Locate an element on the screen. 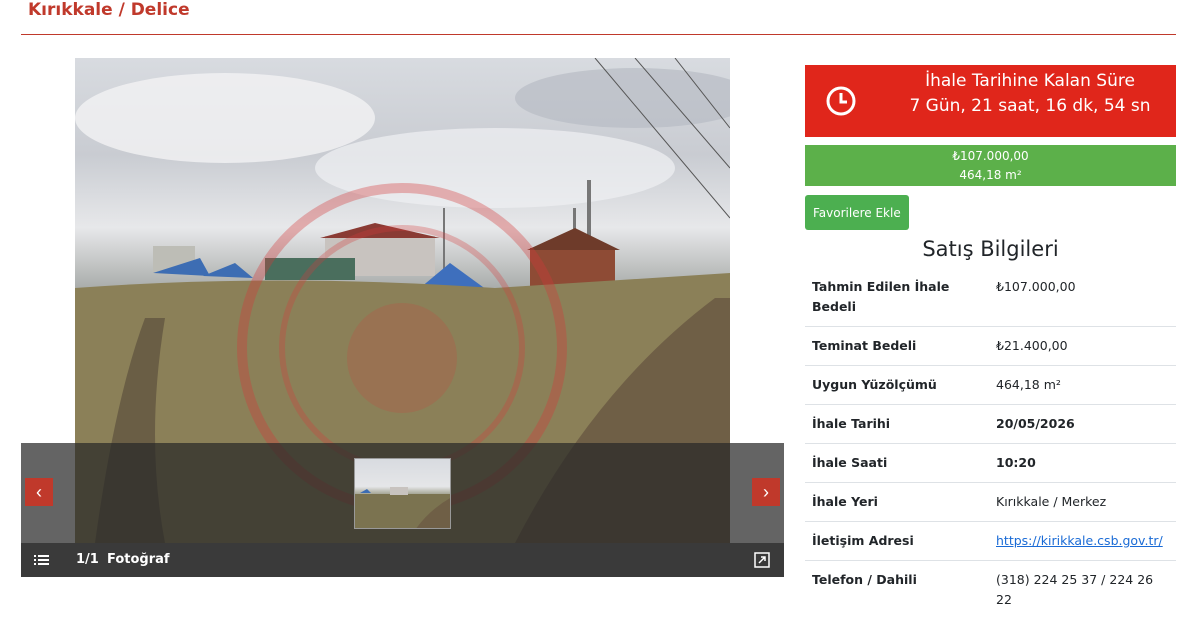 The width and height of the screenshot is (1200, 618). table-row: Teminat Bedeli ₺21.400,00 is located at coordinates (990, 346).